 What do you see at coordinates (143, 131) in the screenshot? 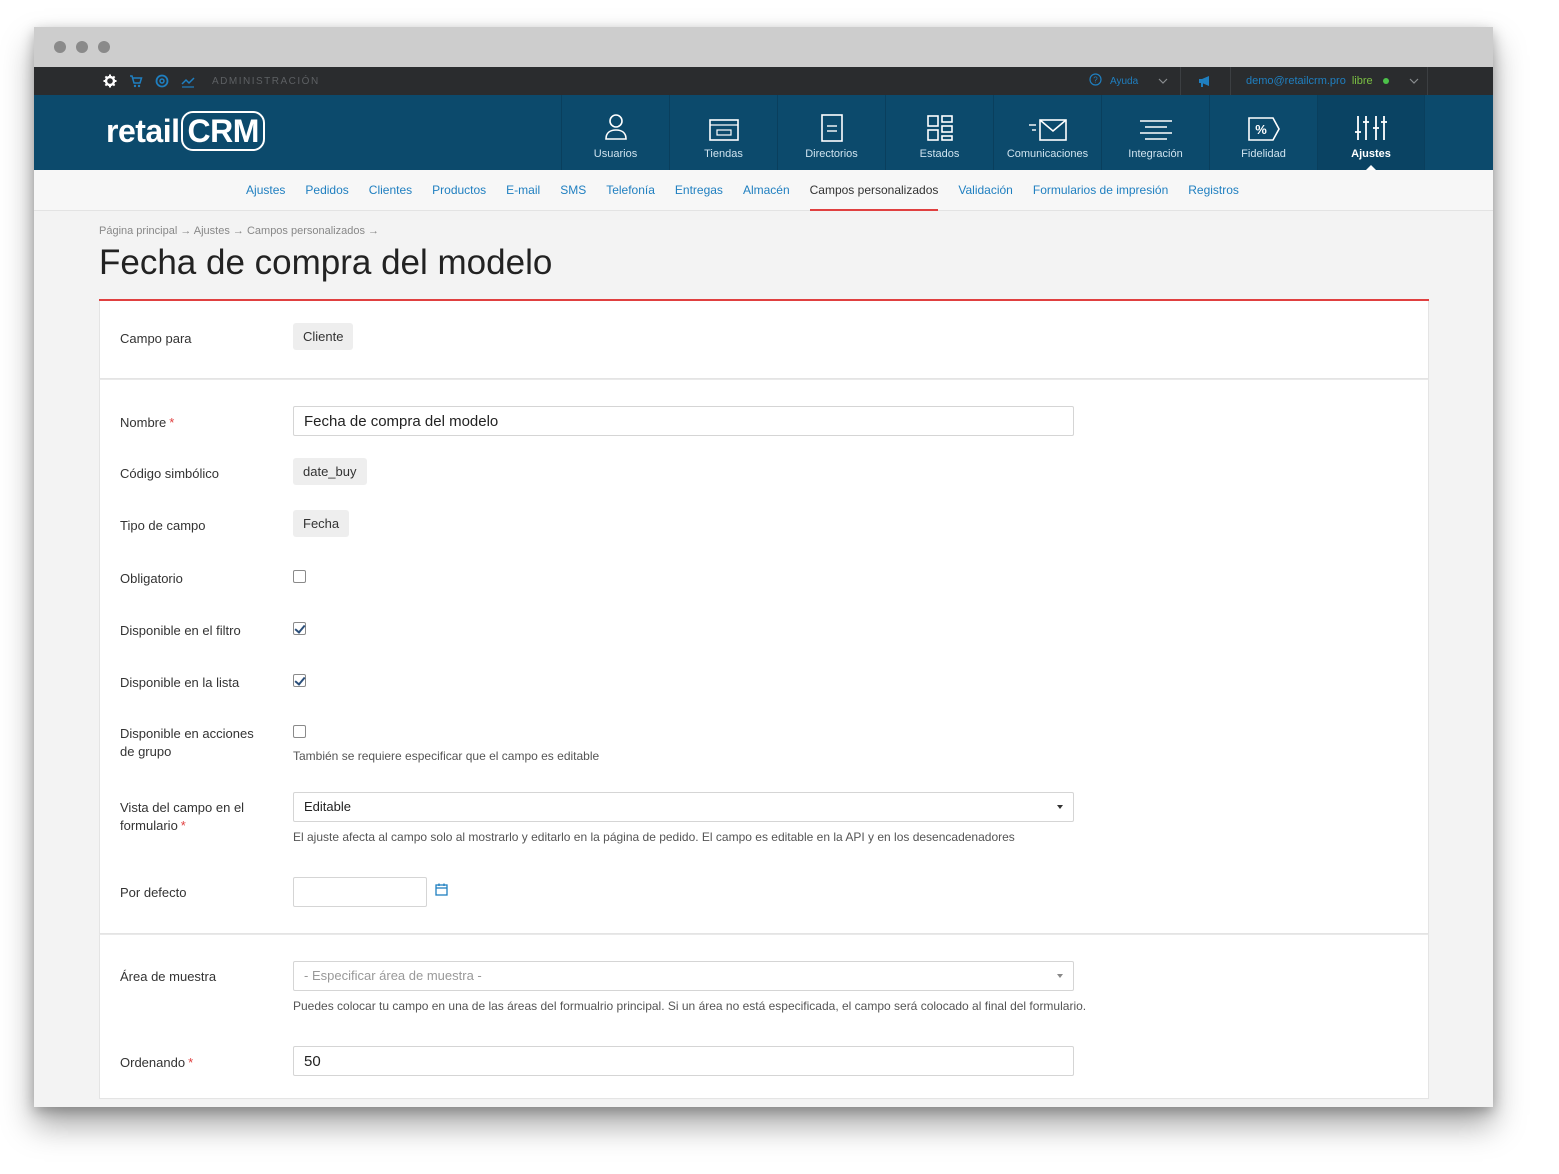
I see `logo-prefix: retail` at bounding box center [143, 131].